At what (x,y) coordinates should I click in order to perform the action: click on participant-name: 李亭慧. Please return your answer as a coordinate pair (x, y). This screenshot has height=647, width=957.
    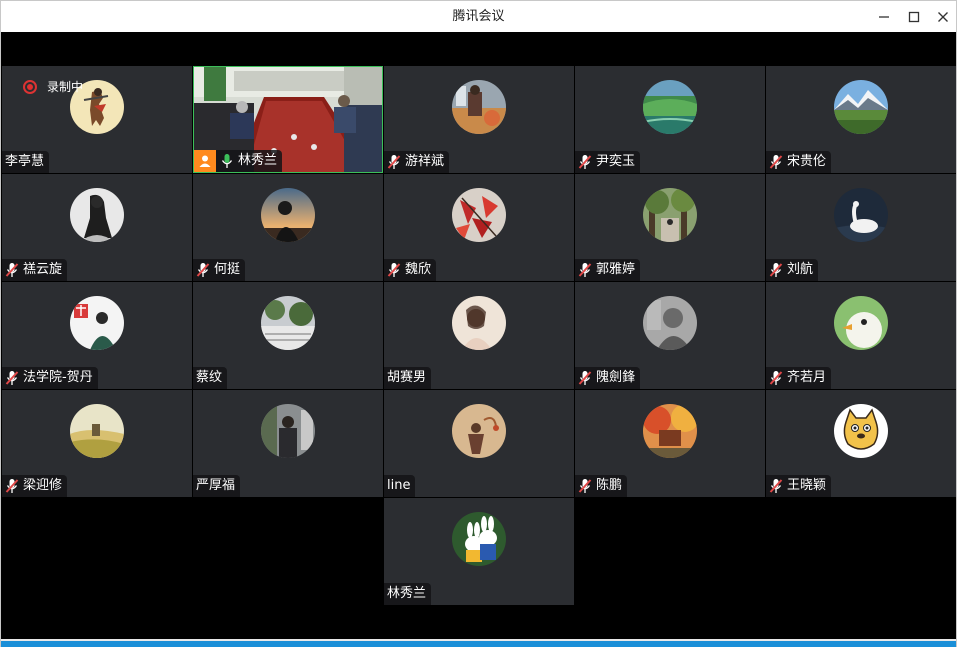
    Looking at the image, I should click on (25, 161).